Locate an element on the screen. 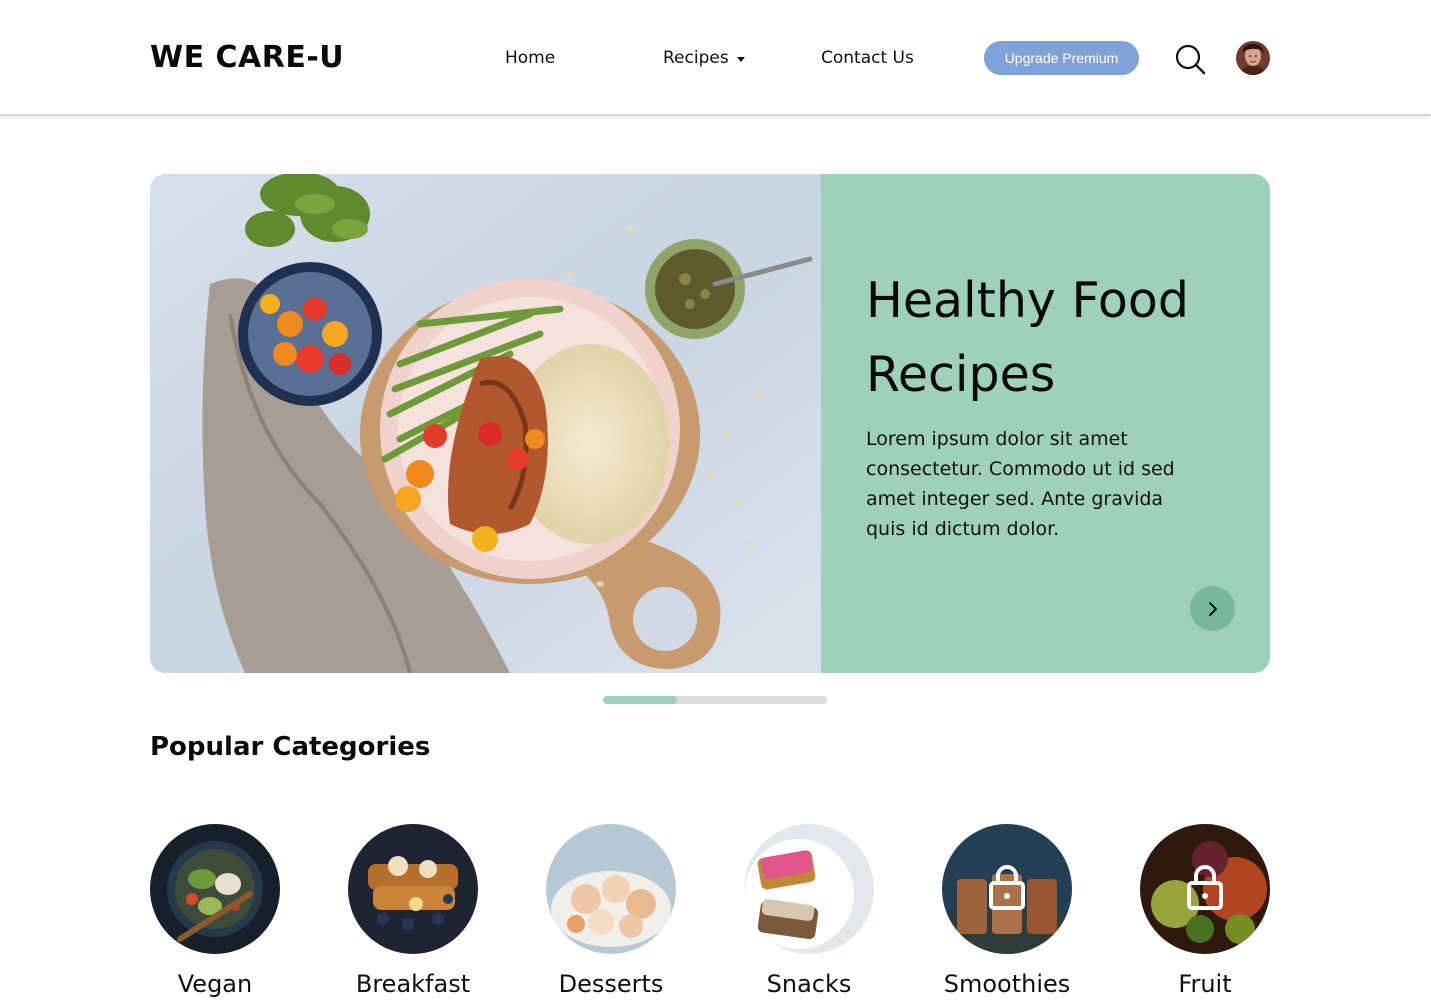 The image size is (1431, 1002). category-label: Snacks is located at coordinates (809, 984).